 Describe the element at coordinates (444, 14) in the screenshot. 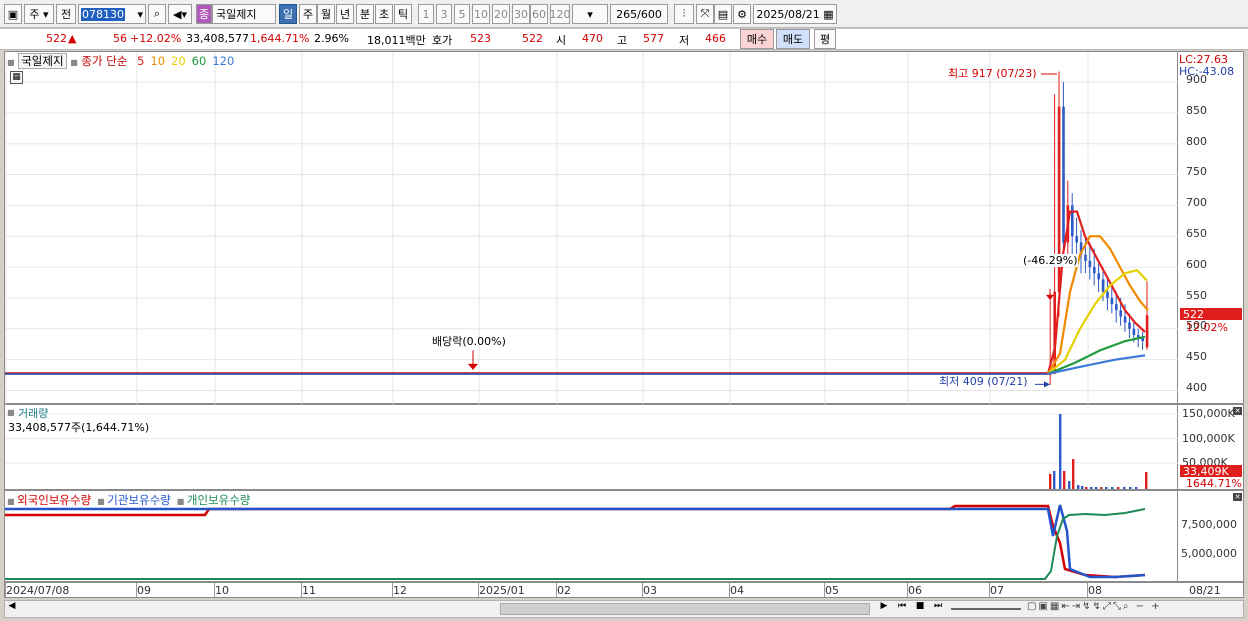

I see `interval-button-1: 3` at that location.